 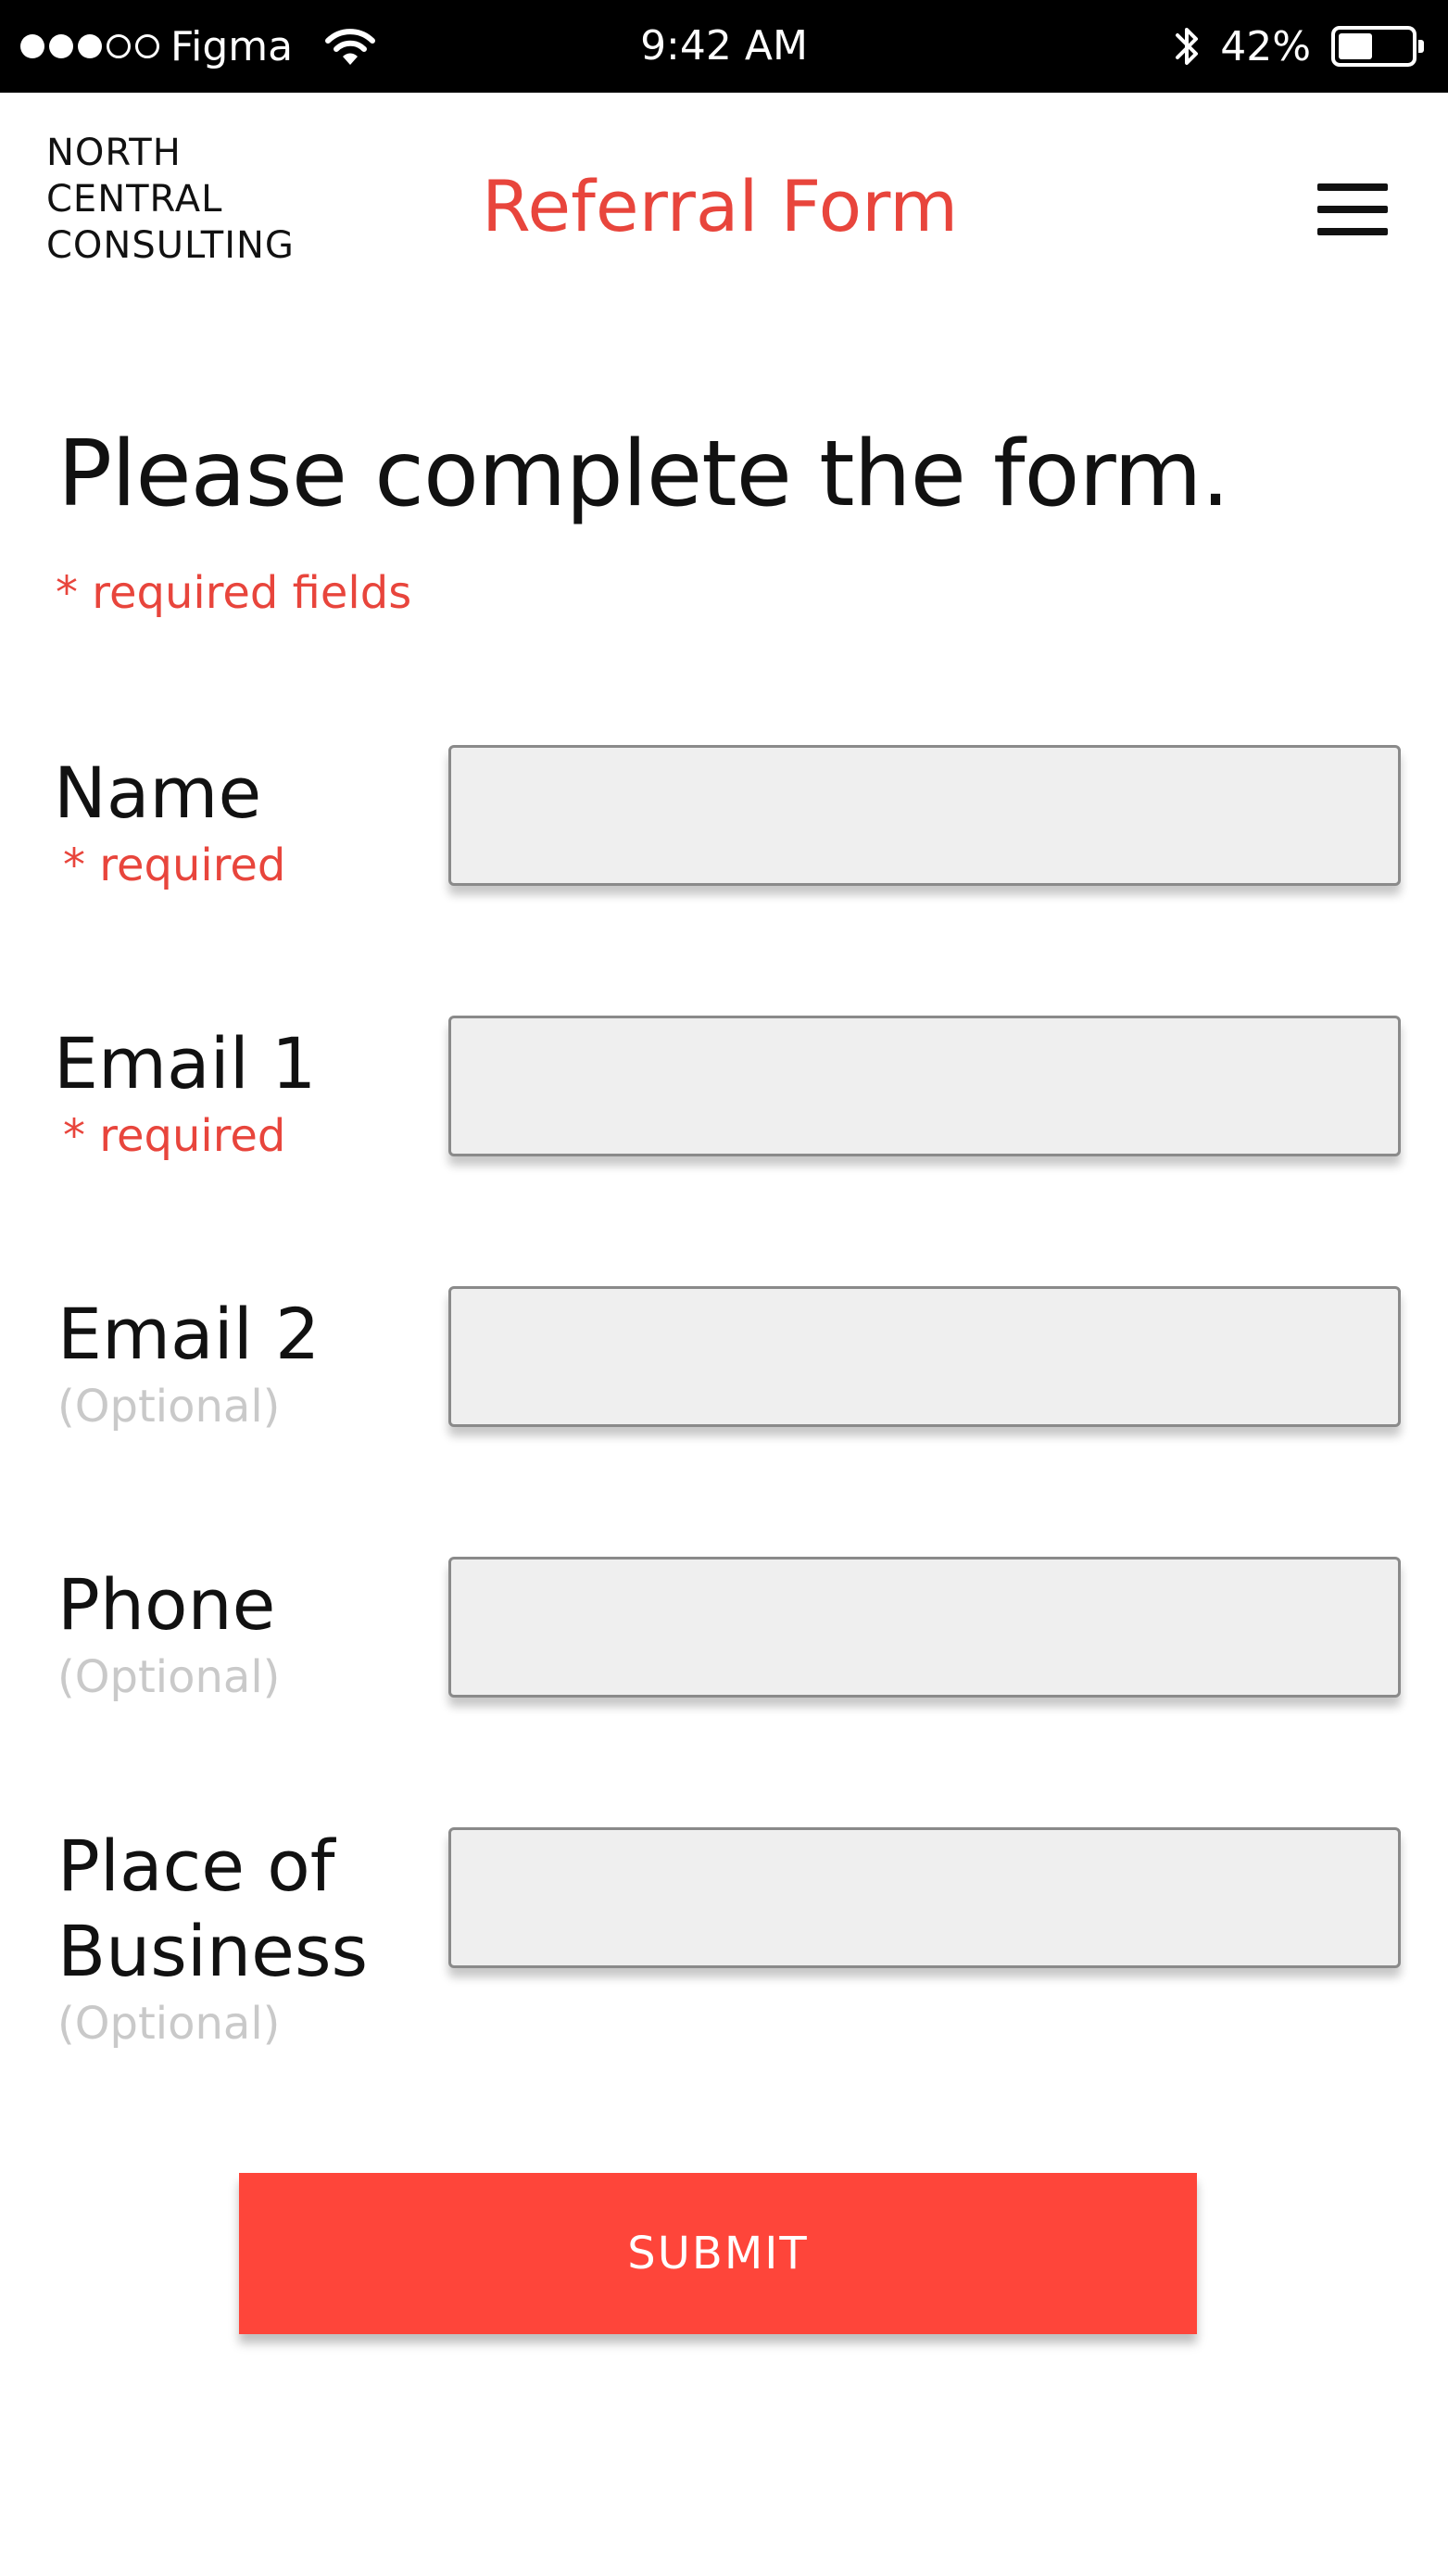 What do you see at coordinates (924, 1356) in the screenshot?
I see `email-2-field` at bounding box center [924, 1356].